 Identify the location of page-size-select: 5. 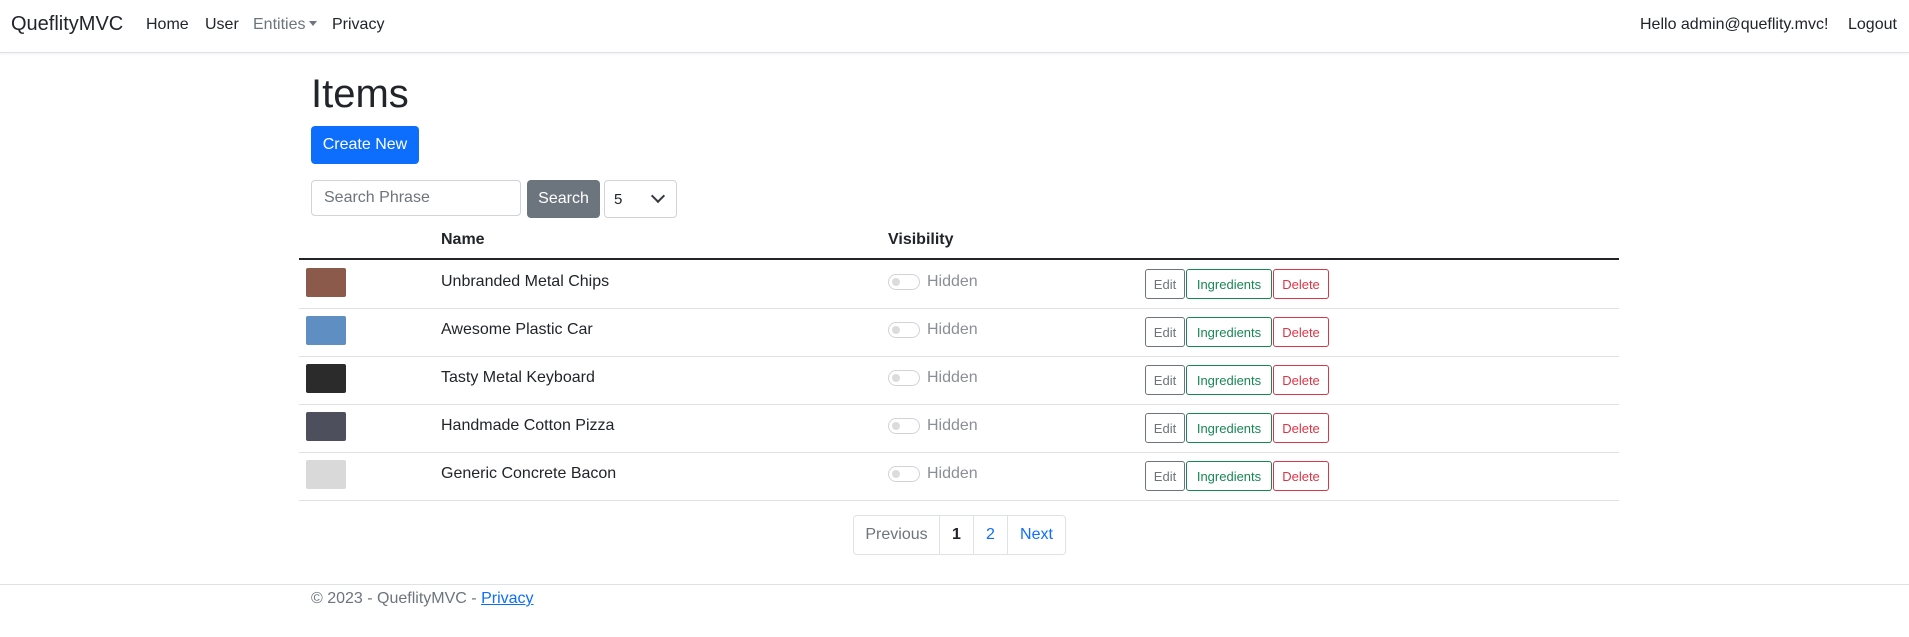
(640, 199).